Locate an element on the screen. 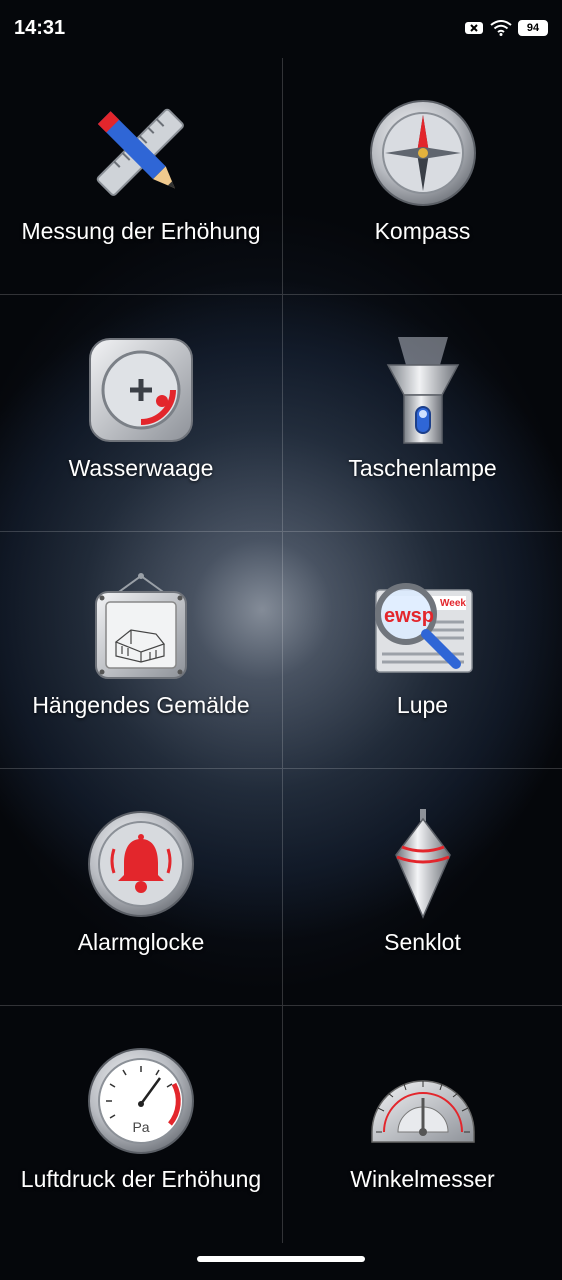 This screenshot has height=1280, width=562. tile-flashlight: Taschenlampe is located at coordinates (422, 413).